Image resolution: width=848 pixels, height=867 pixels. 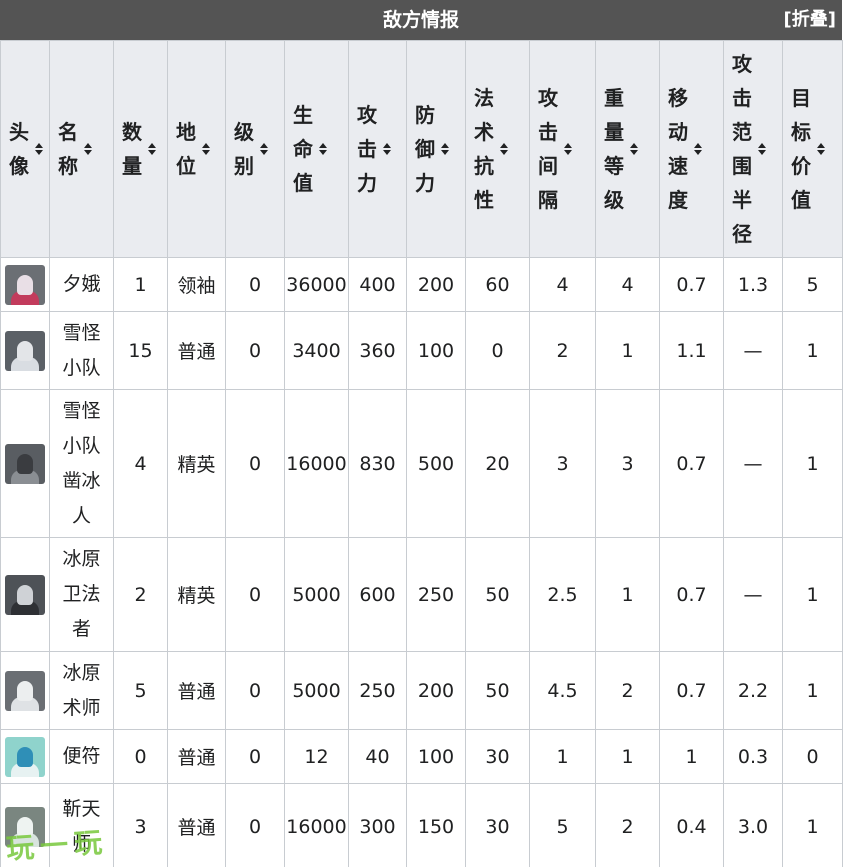 I want to click on icefield-guard-avatar-icon, so click(x=25, y=594).